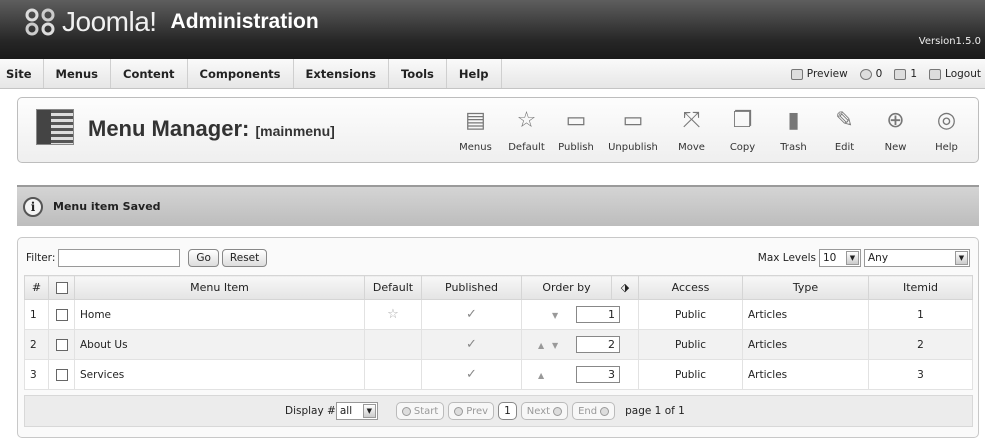  Describe the element at coordinates (393, 314) in the screenshot. I see `default-star-icon: ☆` at that location.